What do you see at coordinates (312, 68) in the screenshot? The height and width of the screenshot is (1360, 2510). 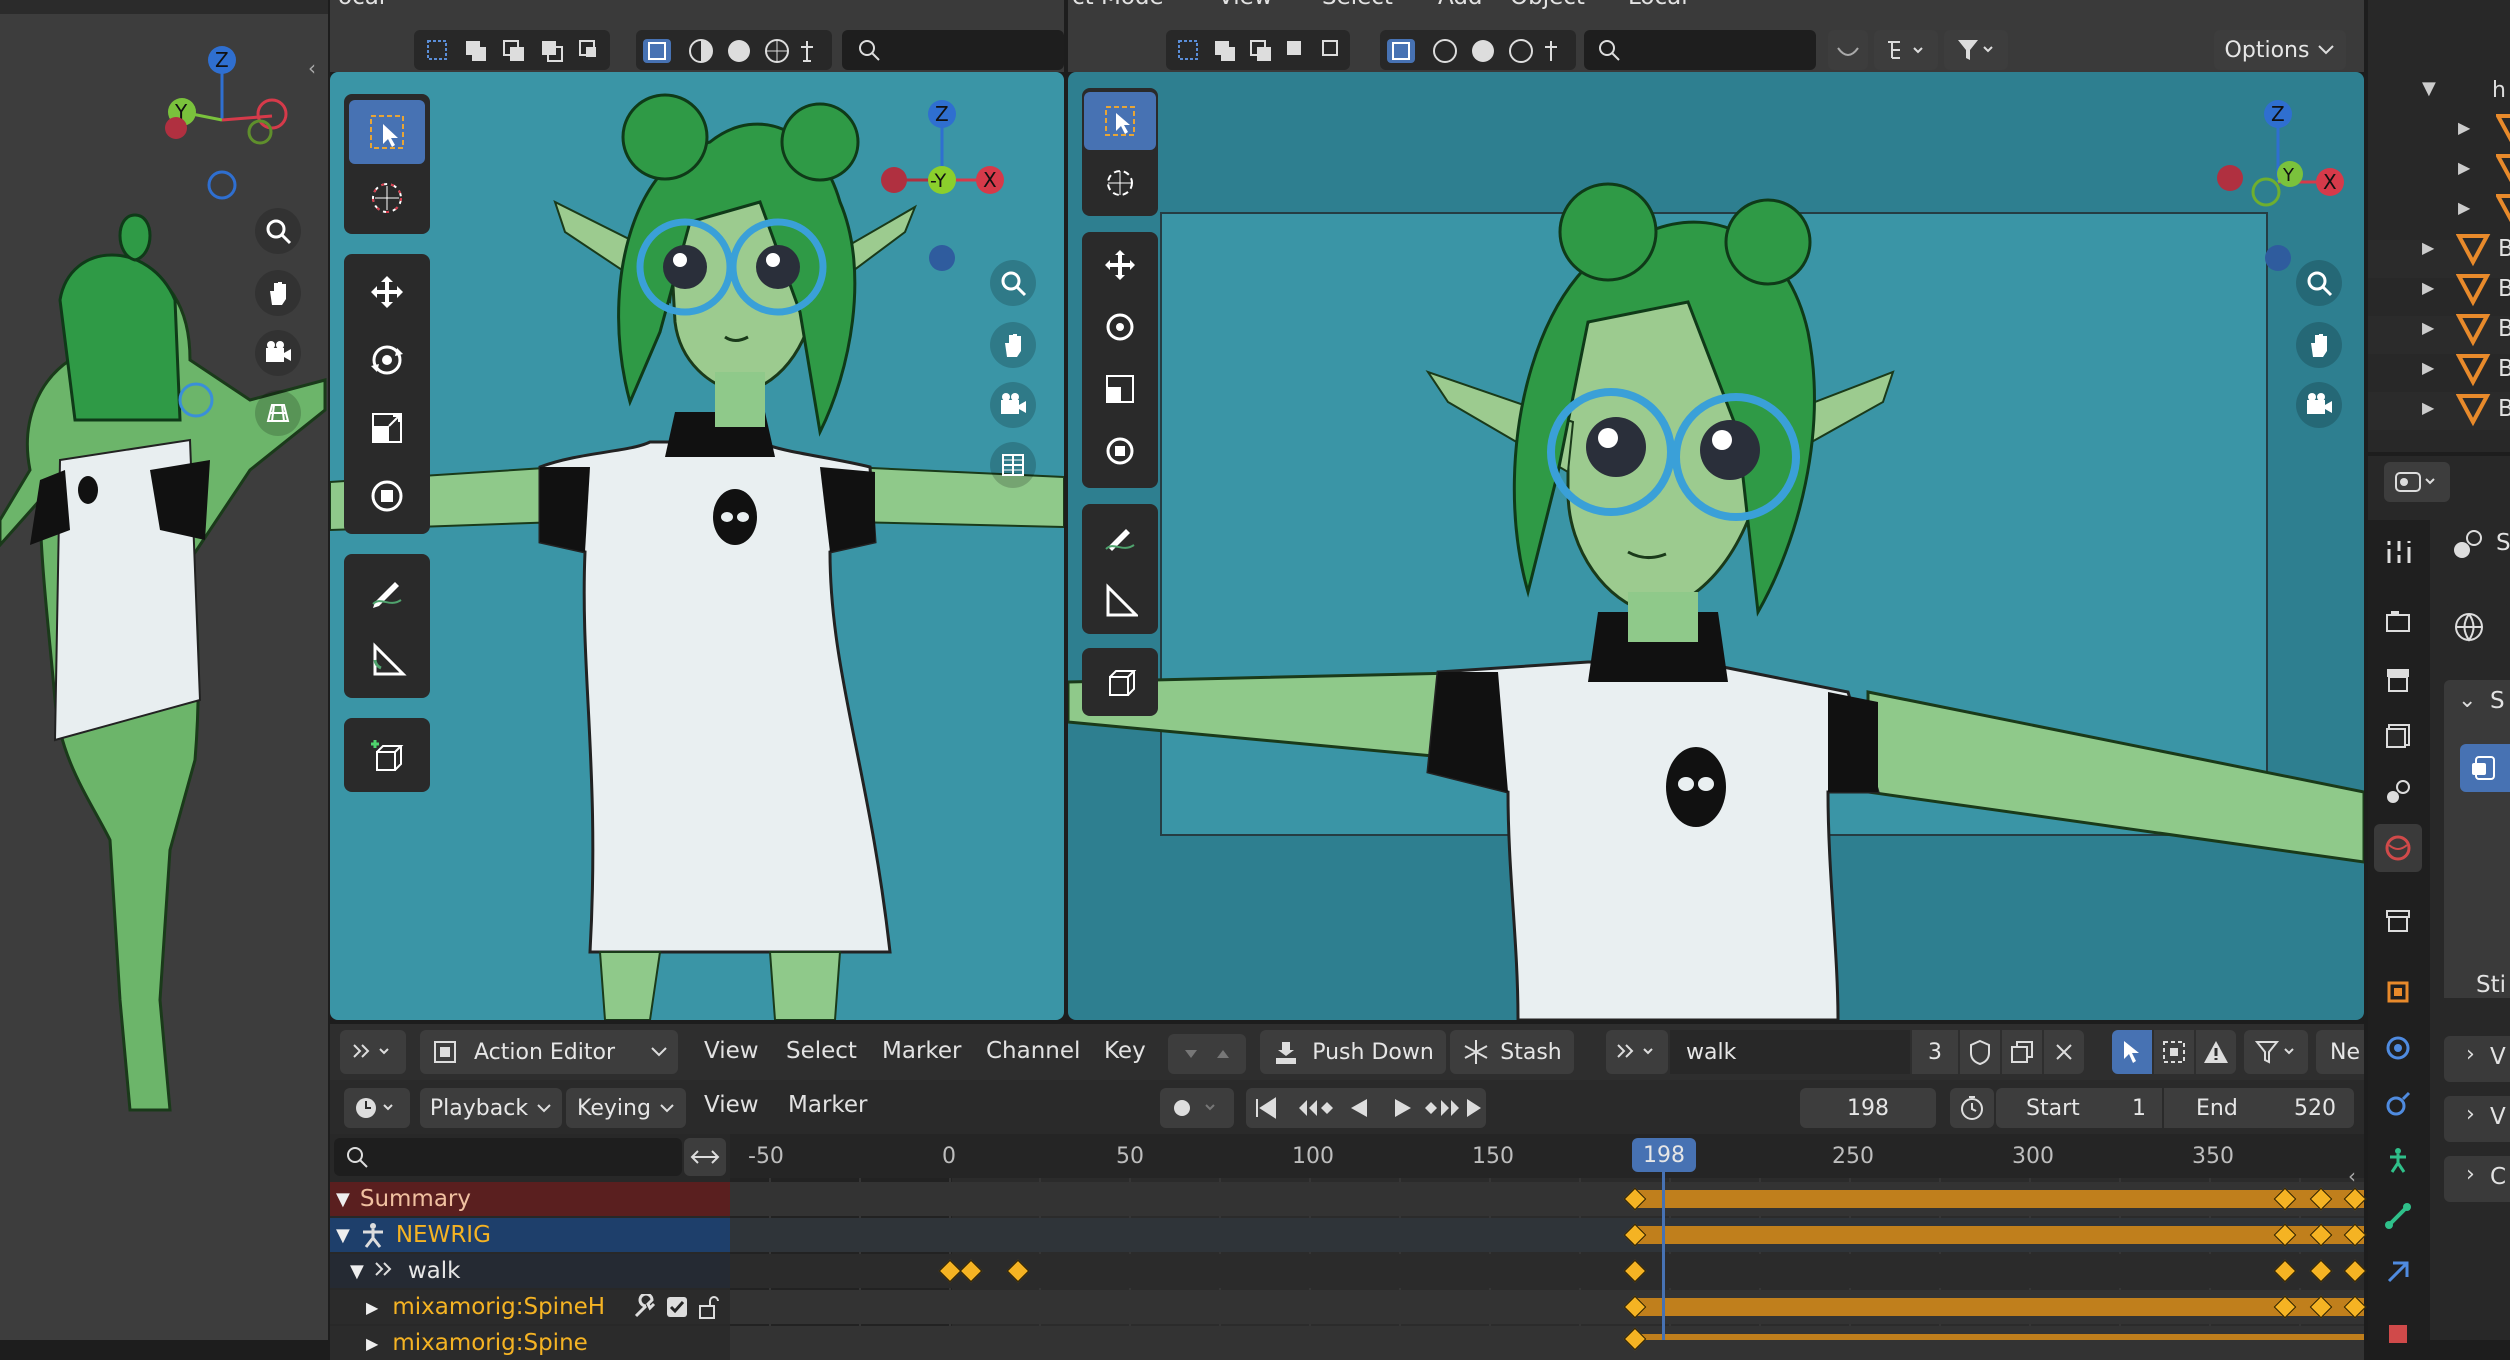 I see `collapse-arrow-icon: ‹` at bounding box center [312, 68].